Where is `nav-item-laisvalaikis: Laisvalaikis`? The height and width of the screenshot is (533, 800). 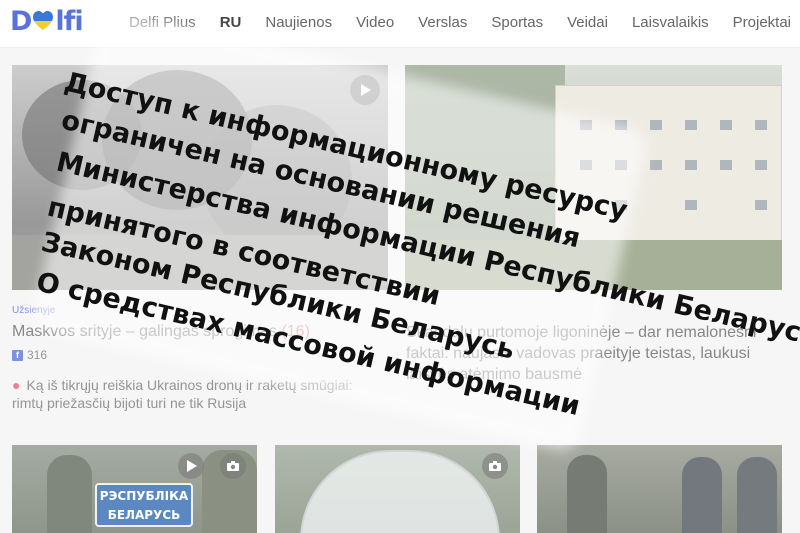
nav-item-laisvalaikis: Laisvalaikis is located at coordinates (670, 24).